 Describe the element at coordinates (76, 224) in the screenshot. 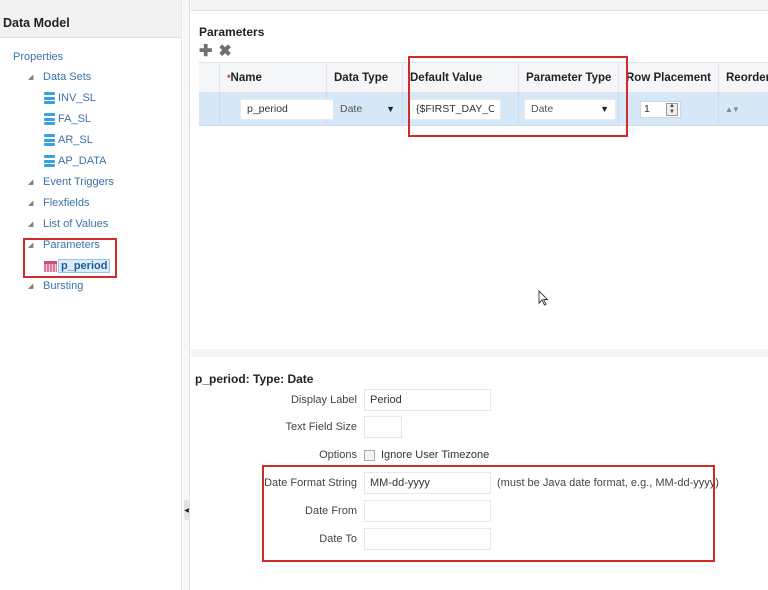

I see `tree-item-label: List of Values` at that location.